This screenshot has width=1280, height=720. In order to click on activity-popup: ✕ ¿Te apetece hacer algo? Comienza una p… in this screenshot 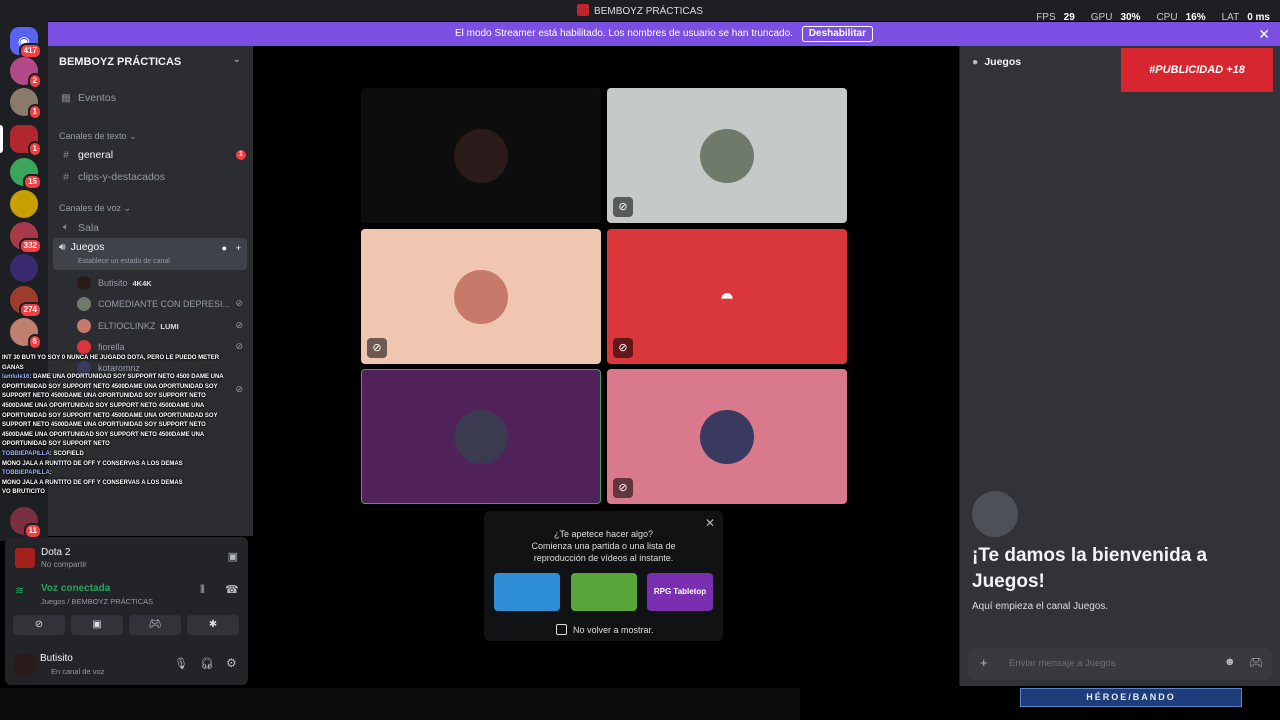, I will do `click(603, 576)`.